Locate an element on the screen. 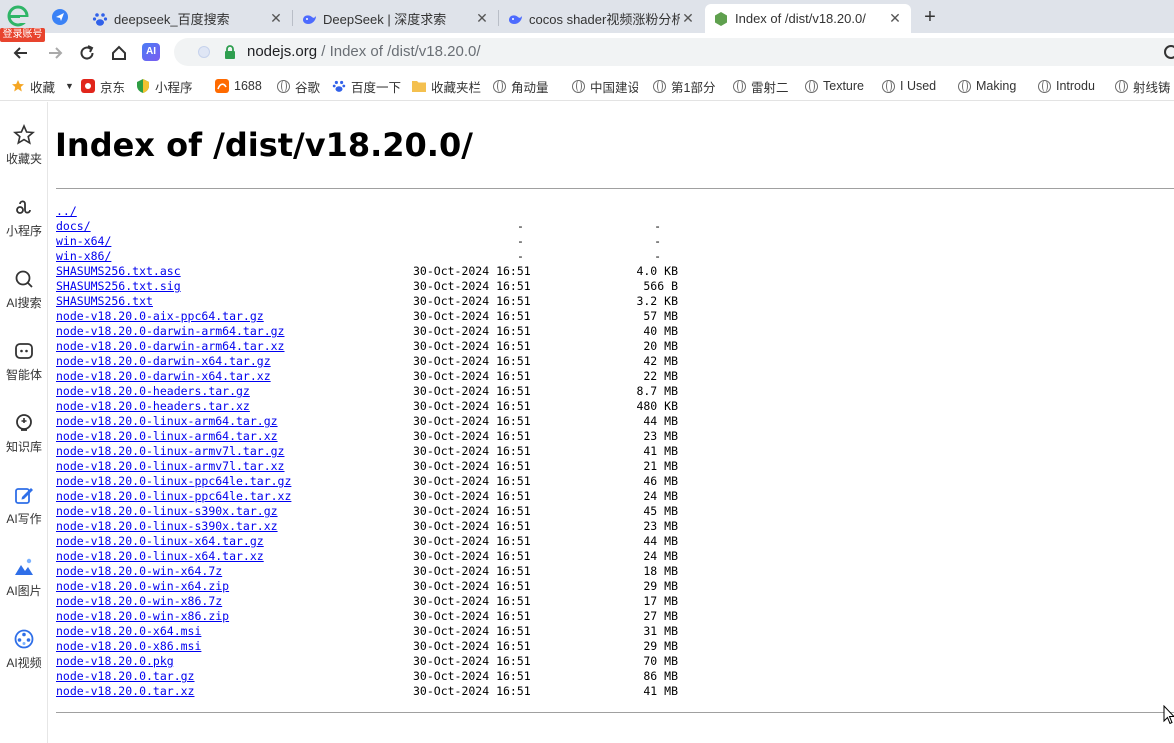 This screenshot has width=1174, height=743. bookmark-making: Making is located at coordinates (991, 86).